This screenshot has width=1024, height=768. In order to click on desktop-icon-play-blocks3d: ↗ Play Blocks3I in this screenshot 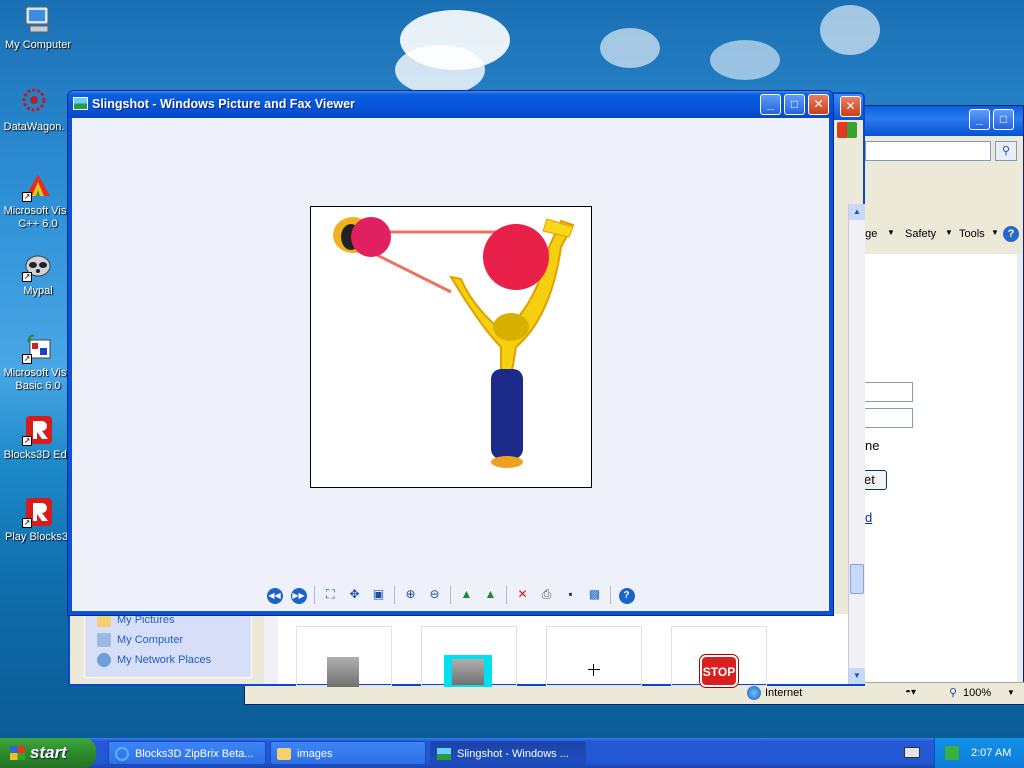, I will do `click(38, 520)`.